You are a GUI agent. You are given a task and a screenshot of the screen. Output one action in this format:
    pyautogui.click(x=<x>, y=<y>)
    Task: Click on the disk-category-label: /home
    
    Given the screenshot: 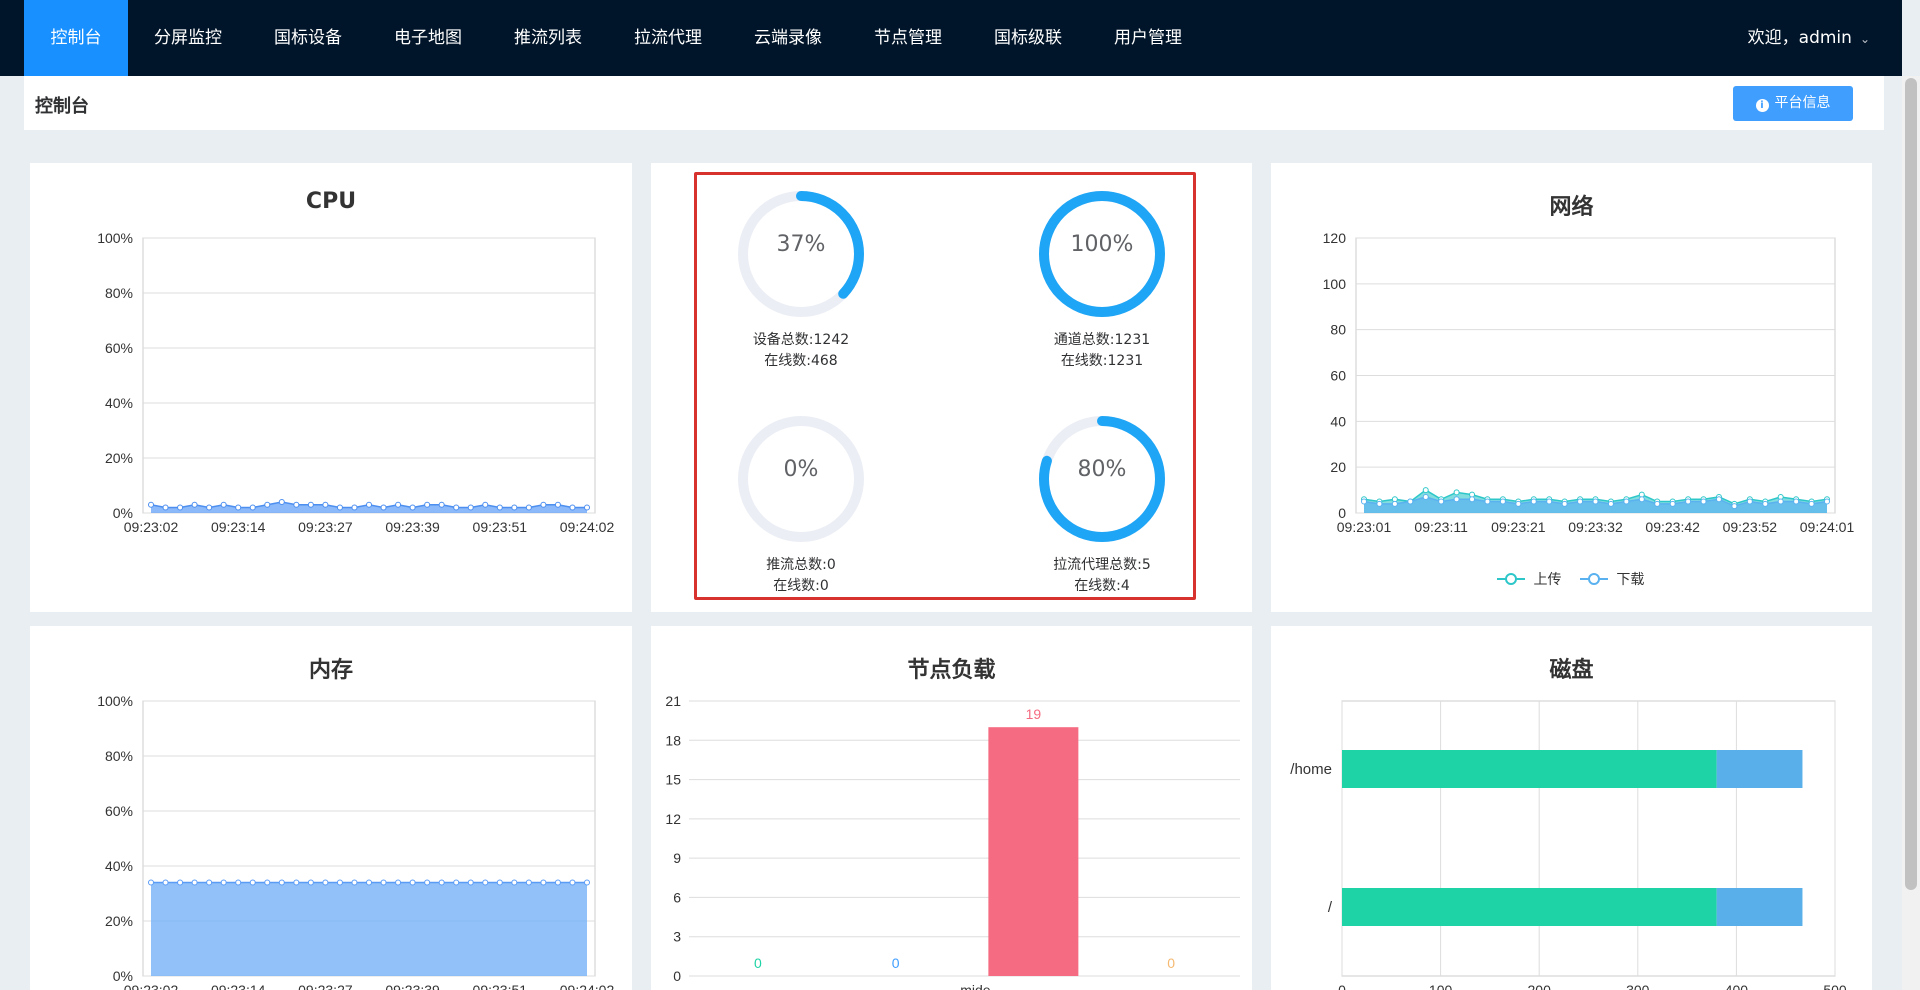 What is the action you would take?
    pyautogui.click(x=1311, y=769)
    